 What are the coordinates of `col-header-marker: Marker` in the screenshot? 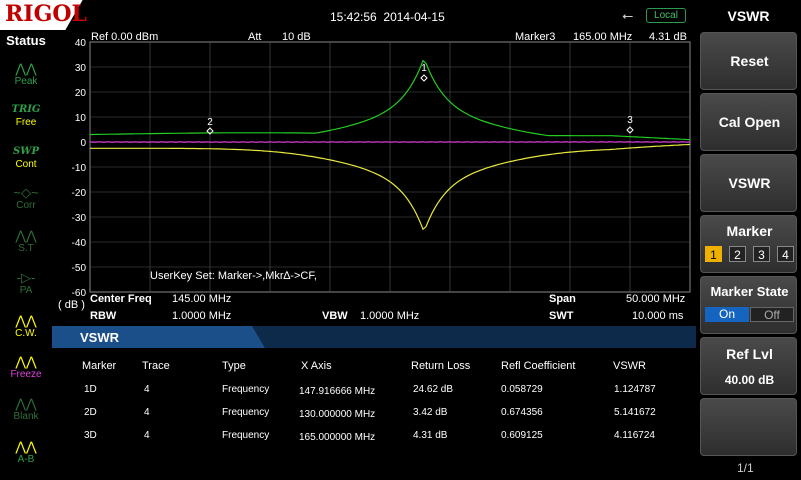 It's located at (99, 366).